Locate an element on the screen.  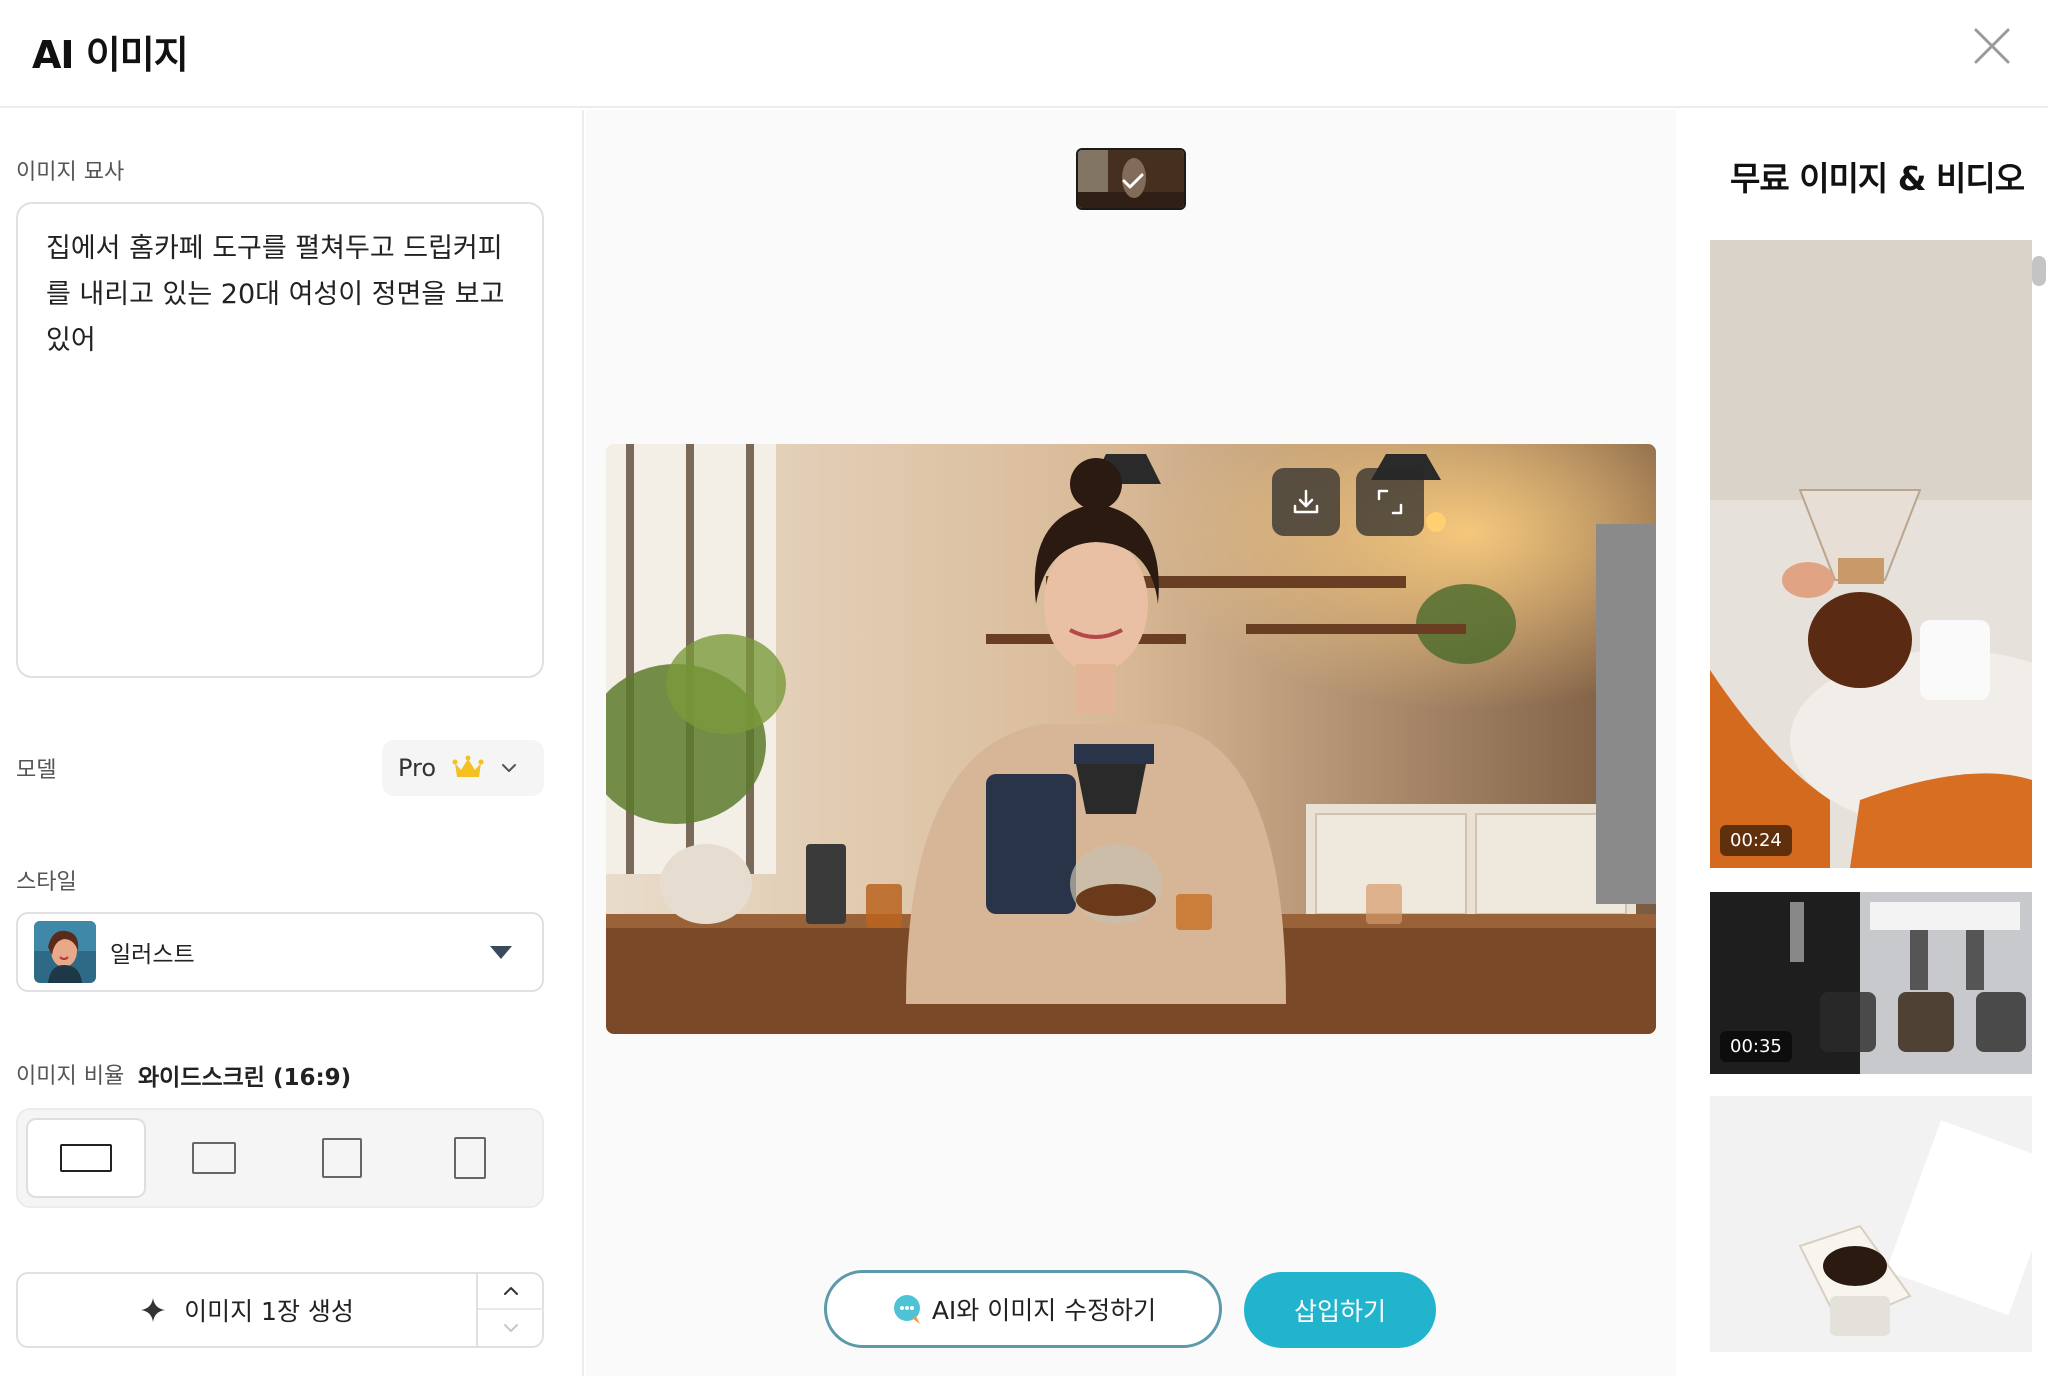
media-card: 00:24 is located at coordinates (1871, 554).